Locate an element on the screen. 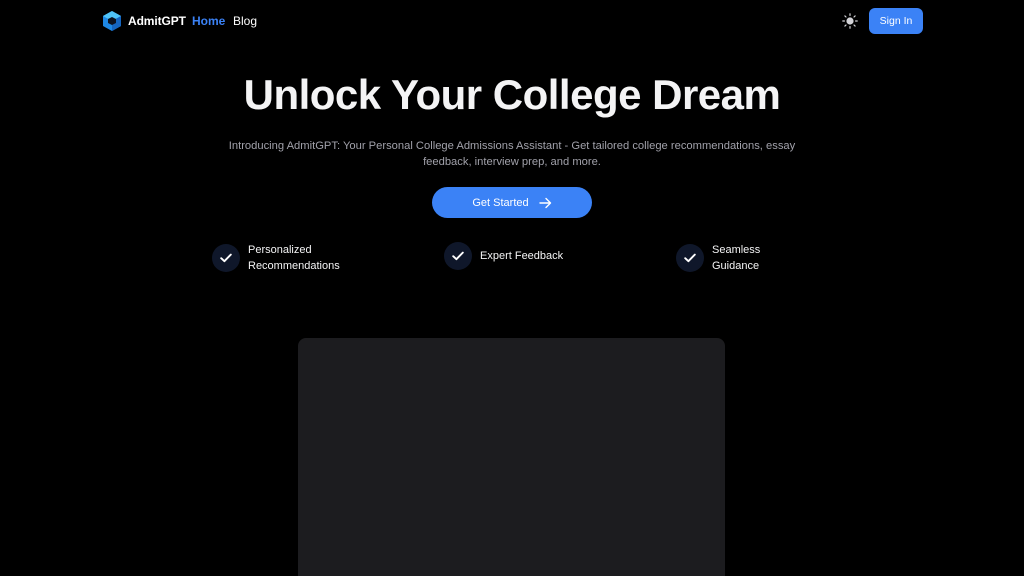 The image size is (1024, 576). feature-label: Personalized Recommendations is located at coordinates (294, 258).